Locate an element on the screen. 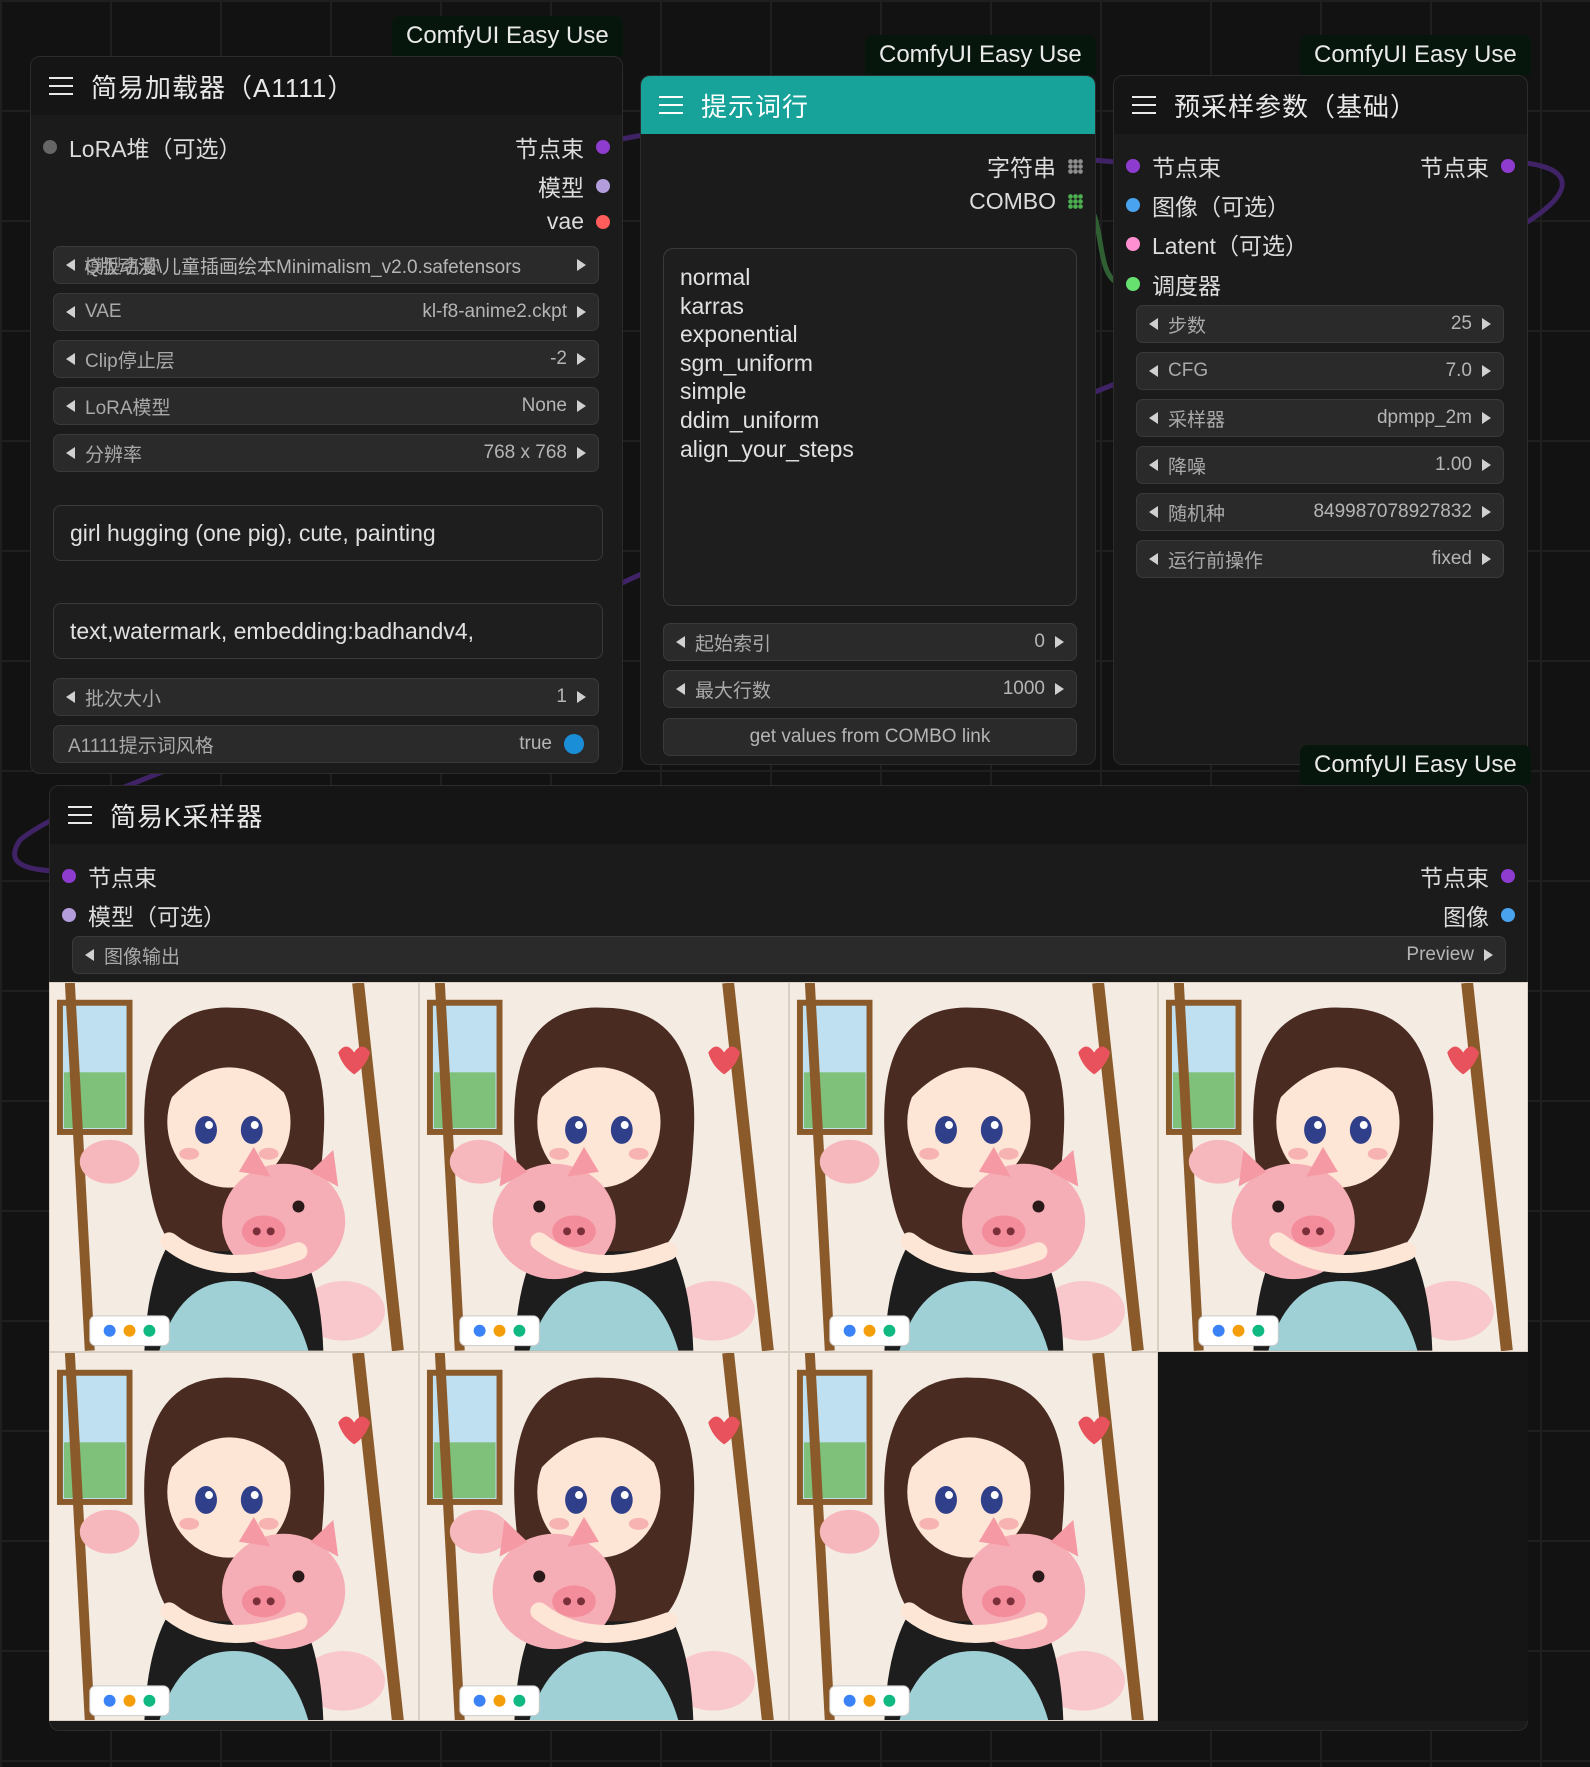 This screenshot has height=1767, width=1590. widget-denoise: 降噪 1.00 is located at coordinates (1320, 465).